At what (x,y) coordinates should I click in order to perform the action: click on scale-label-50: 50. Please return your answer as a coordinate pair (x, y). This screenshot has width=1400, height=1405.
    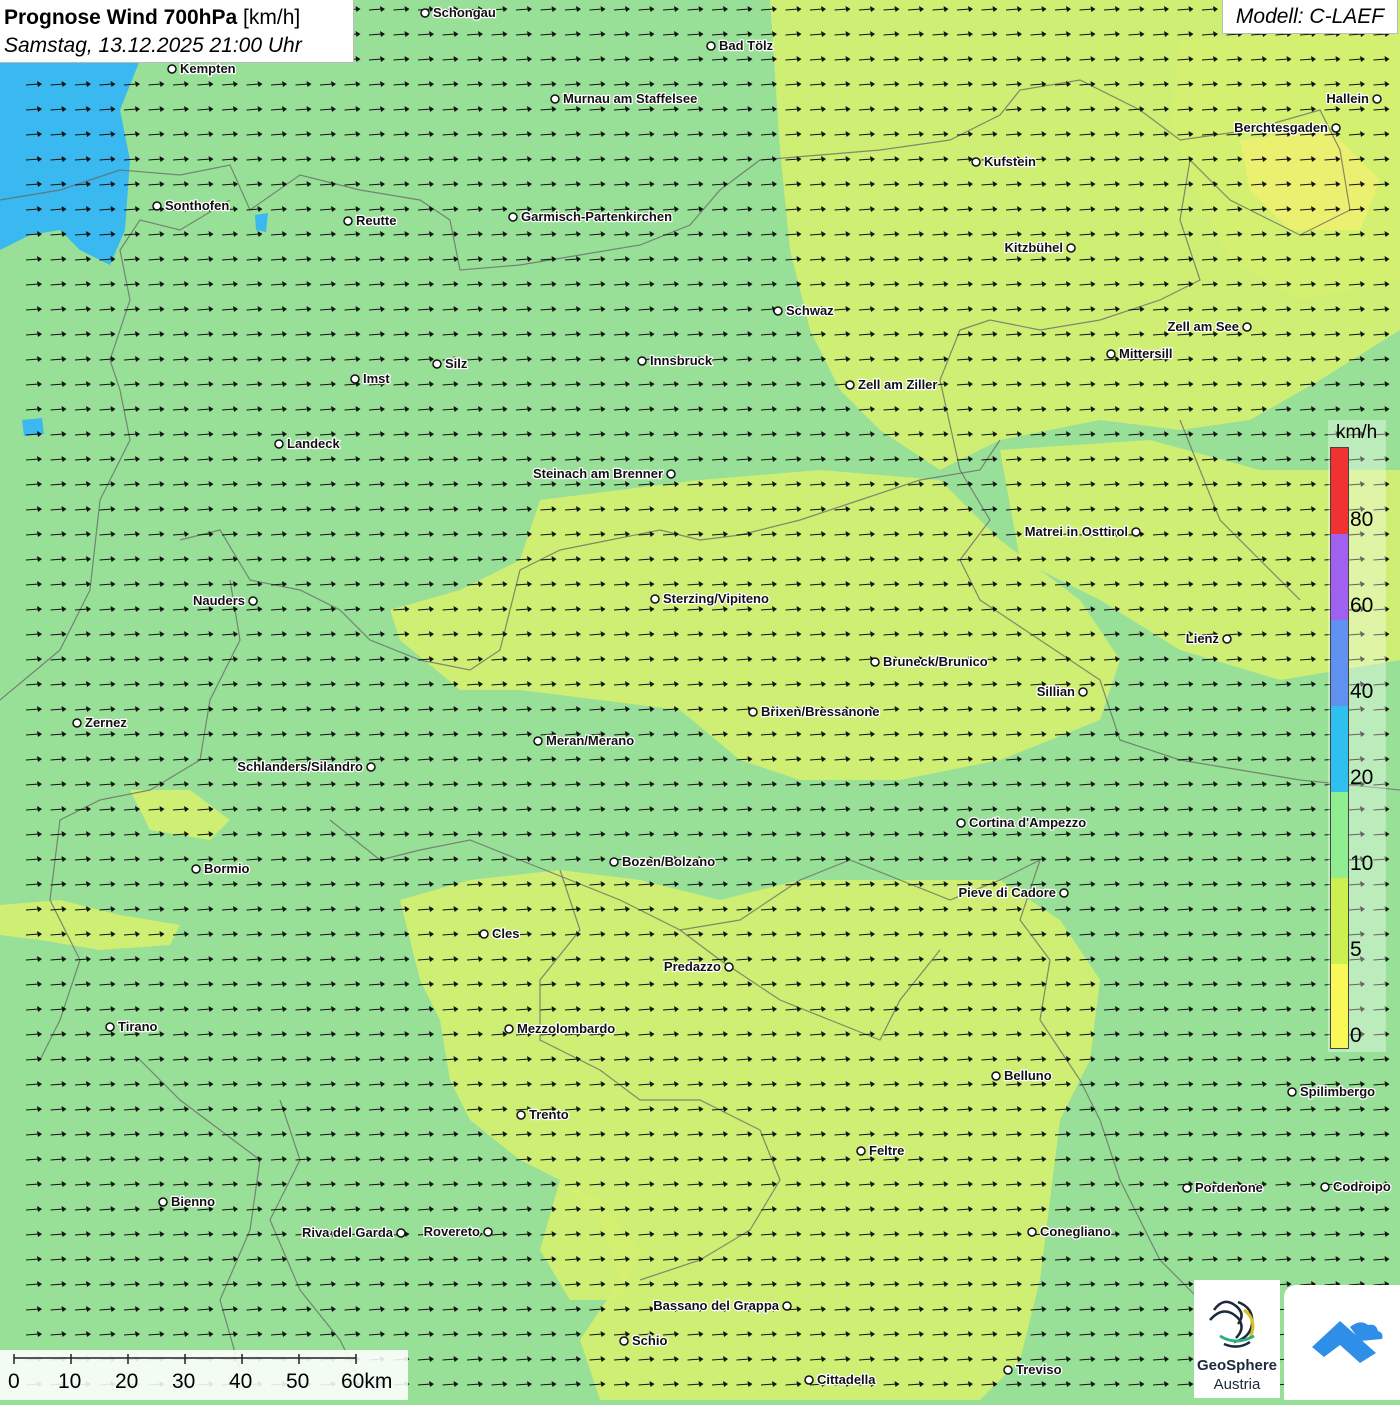
    Looking at the image, I should click on (298, 1381).